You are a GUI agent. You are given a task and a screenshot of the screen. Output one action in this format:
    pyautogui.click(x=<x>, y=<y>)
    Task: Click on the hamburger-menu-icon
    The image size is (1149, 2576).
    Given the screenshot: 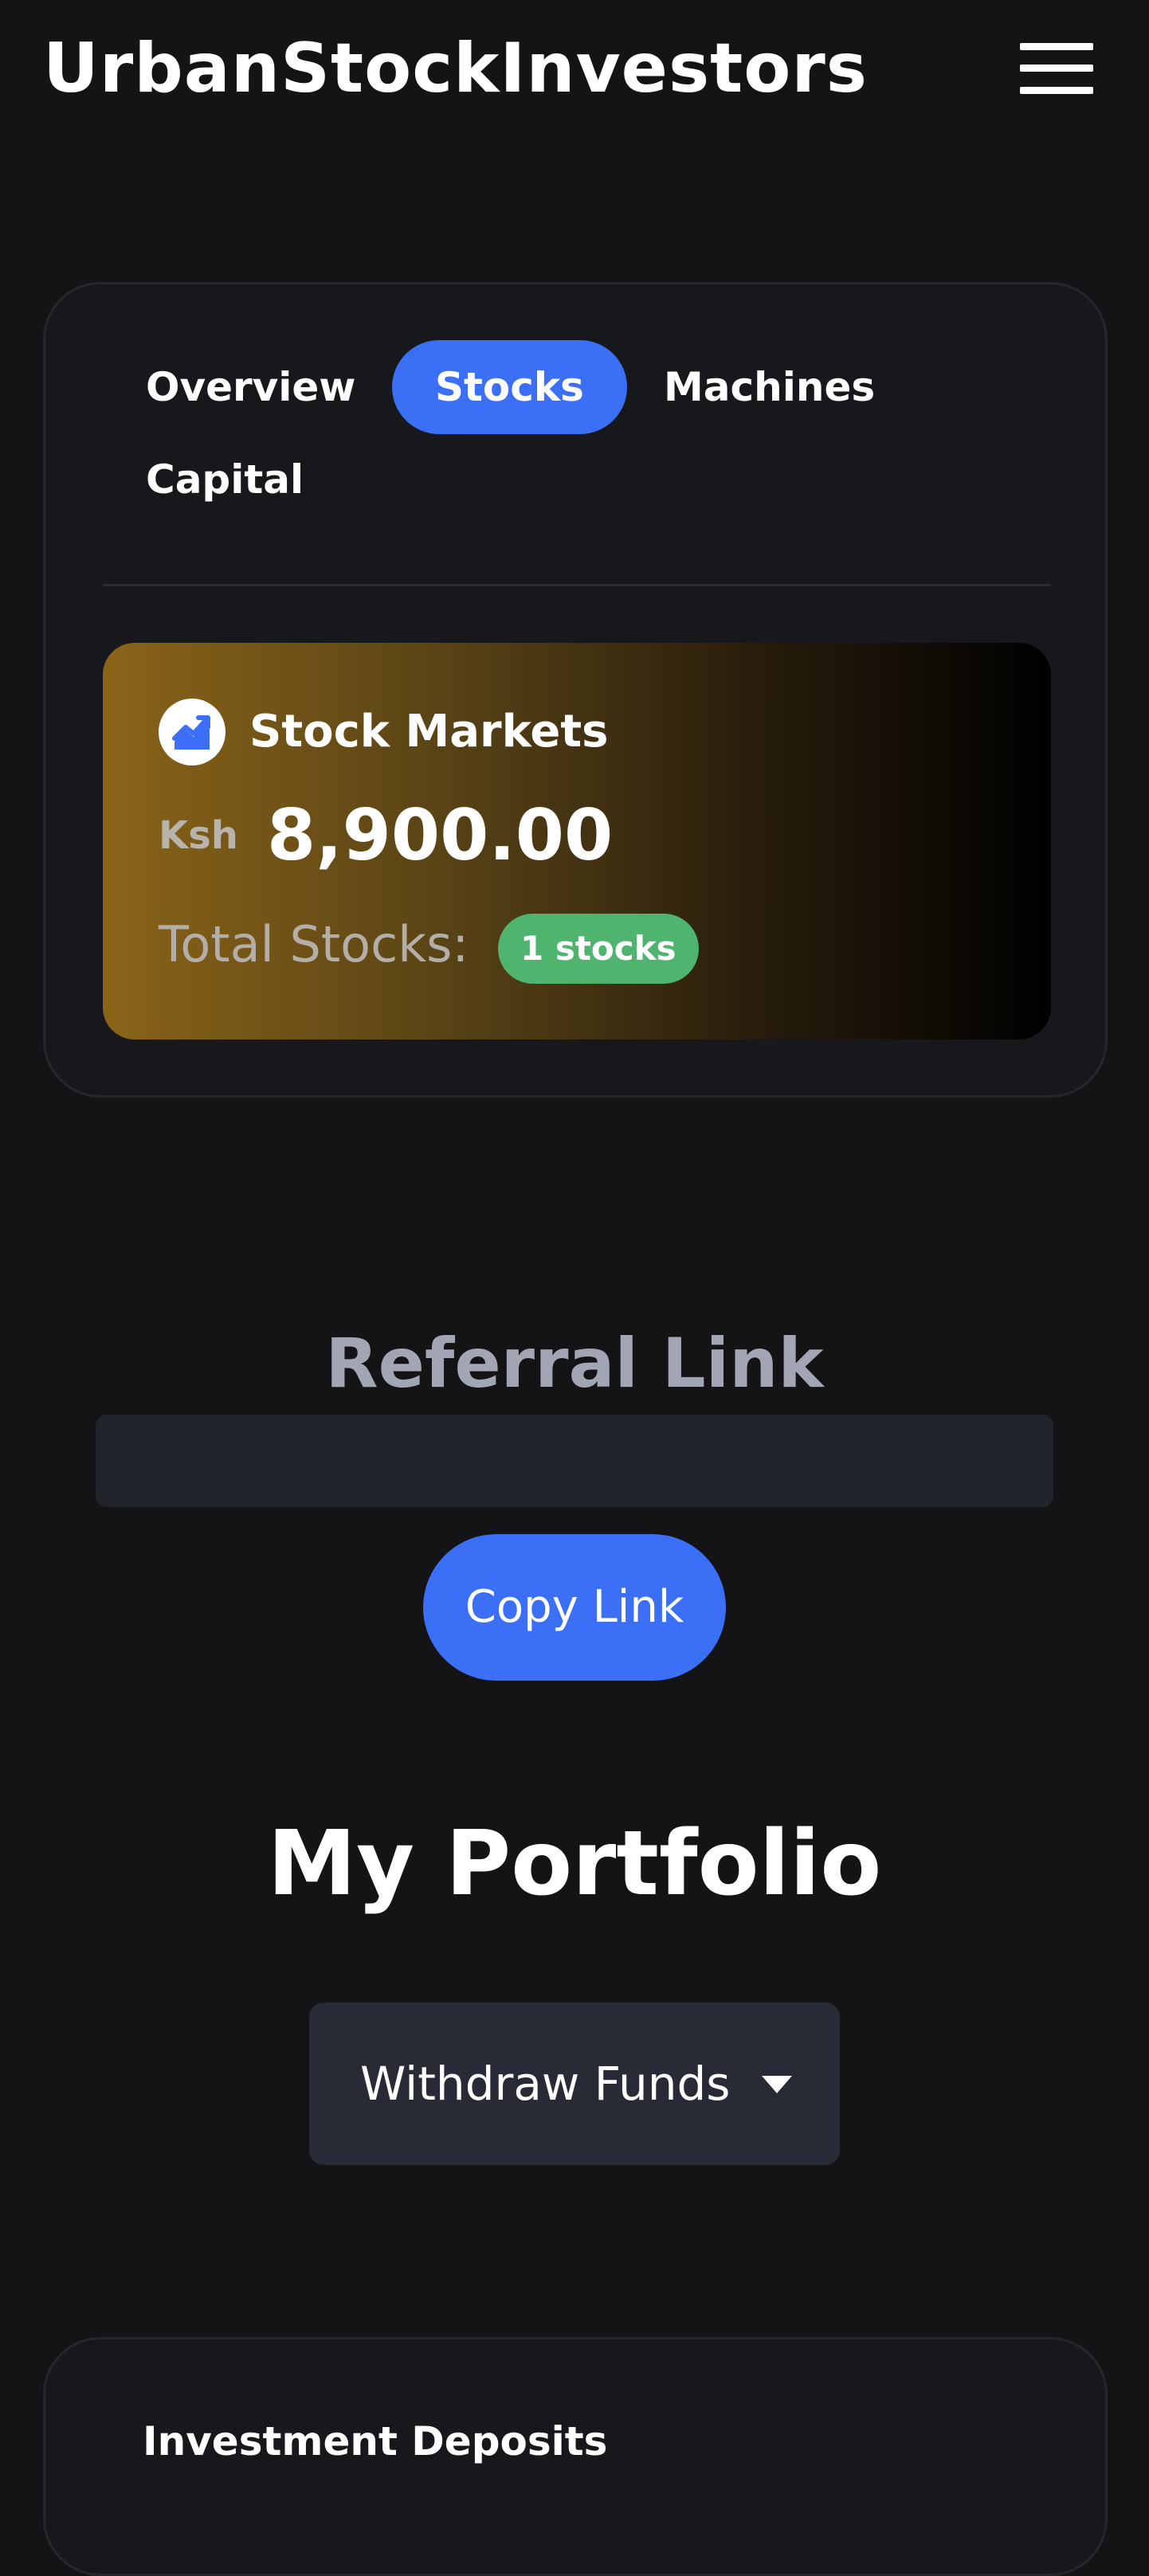 What is the action you would take?
    pyautogui.click(x=1056, y=68)
    